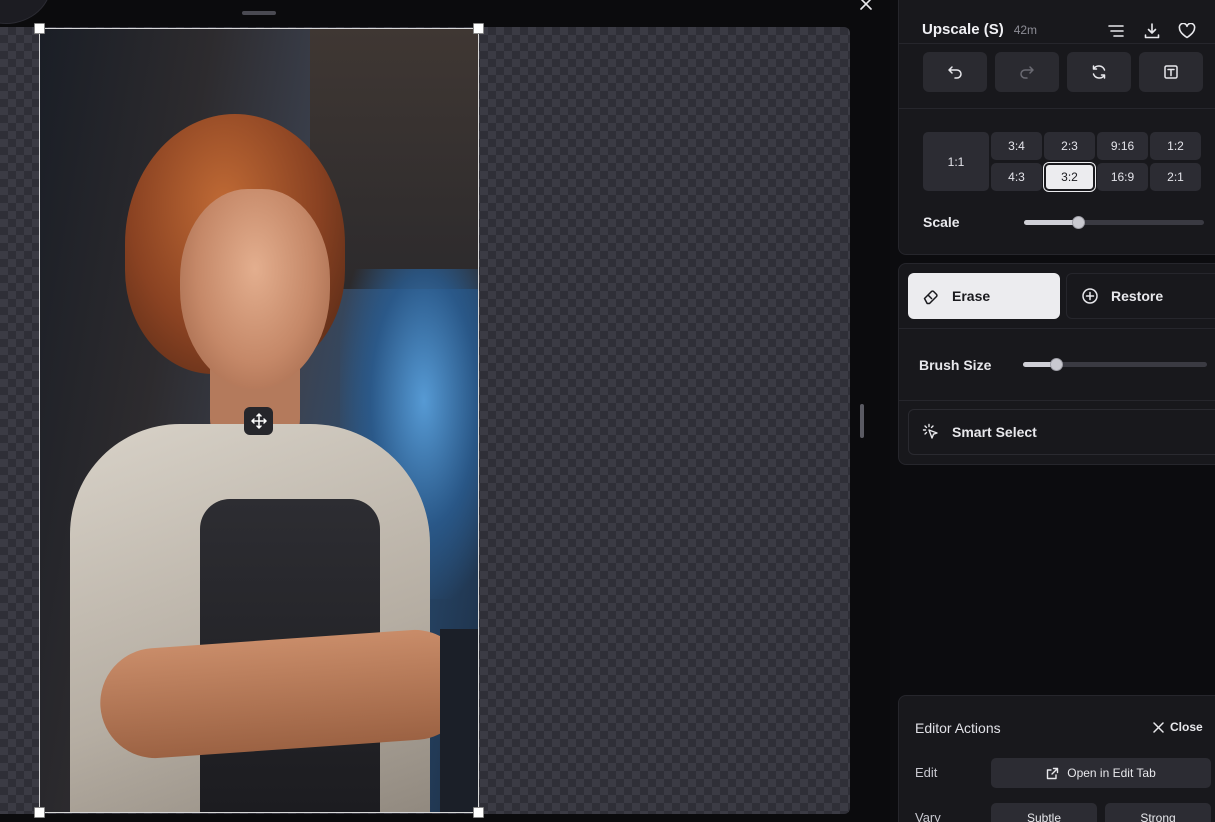 The width and height of the screenshot is (1215, 822). What do you see at coordinates (1025, 30) in the screenshot?
I see `job-duration: 42m` at bounding box center [1025, 30].